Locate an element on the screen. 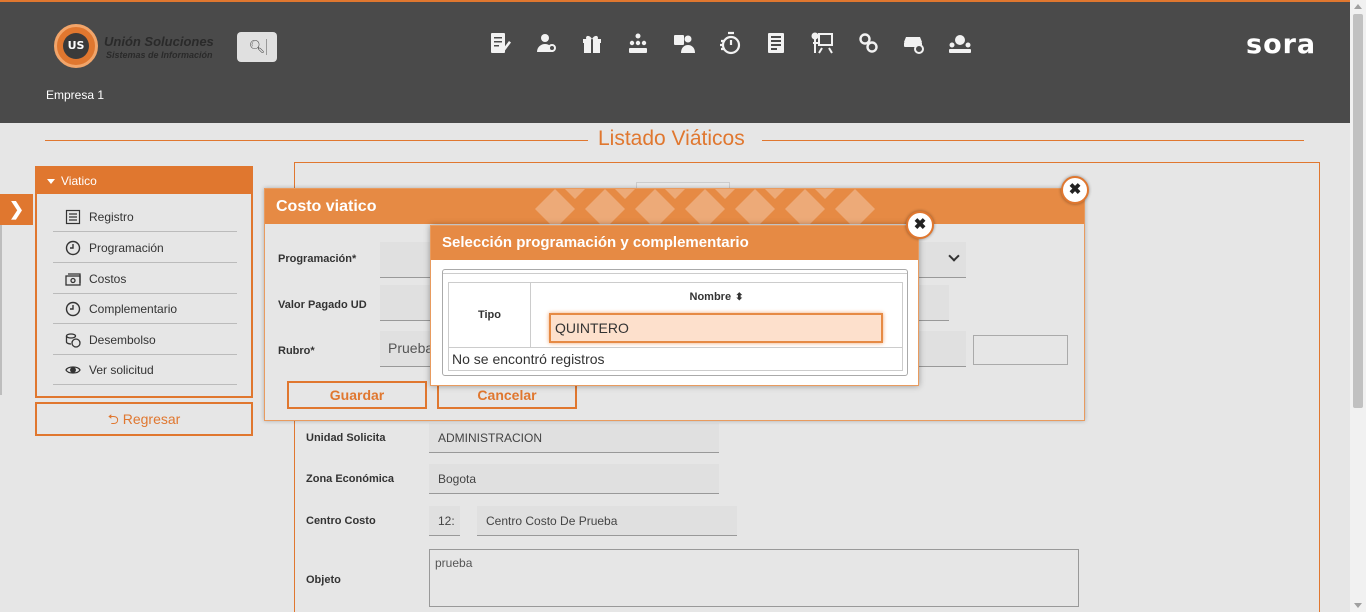 Image resolution: width=1366 pixels, height=612 pixels. list-icon is located at coordinates (73, 216).